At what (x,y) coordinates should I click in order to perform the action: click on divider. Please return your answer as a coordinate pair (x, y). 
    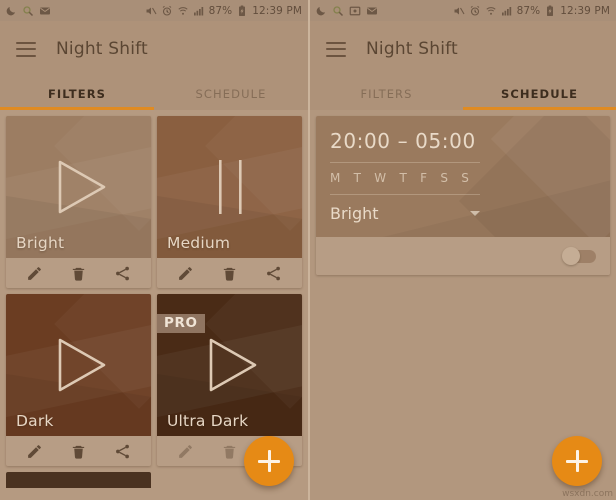
    Looking at the image, I should click on (405, 194).